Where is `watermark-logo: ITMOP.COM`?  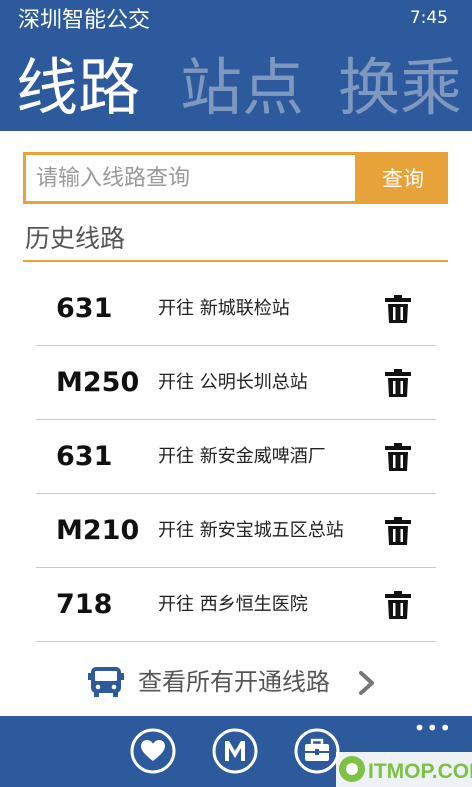 watermark-logo: ITMOP.COM is located at coordinates (404, 769).